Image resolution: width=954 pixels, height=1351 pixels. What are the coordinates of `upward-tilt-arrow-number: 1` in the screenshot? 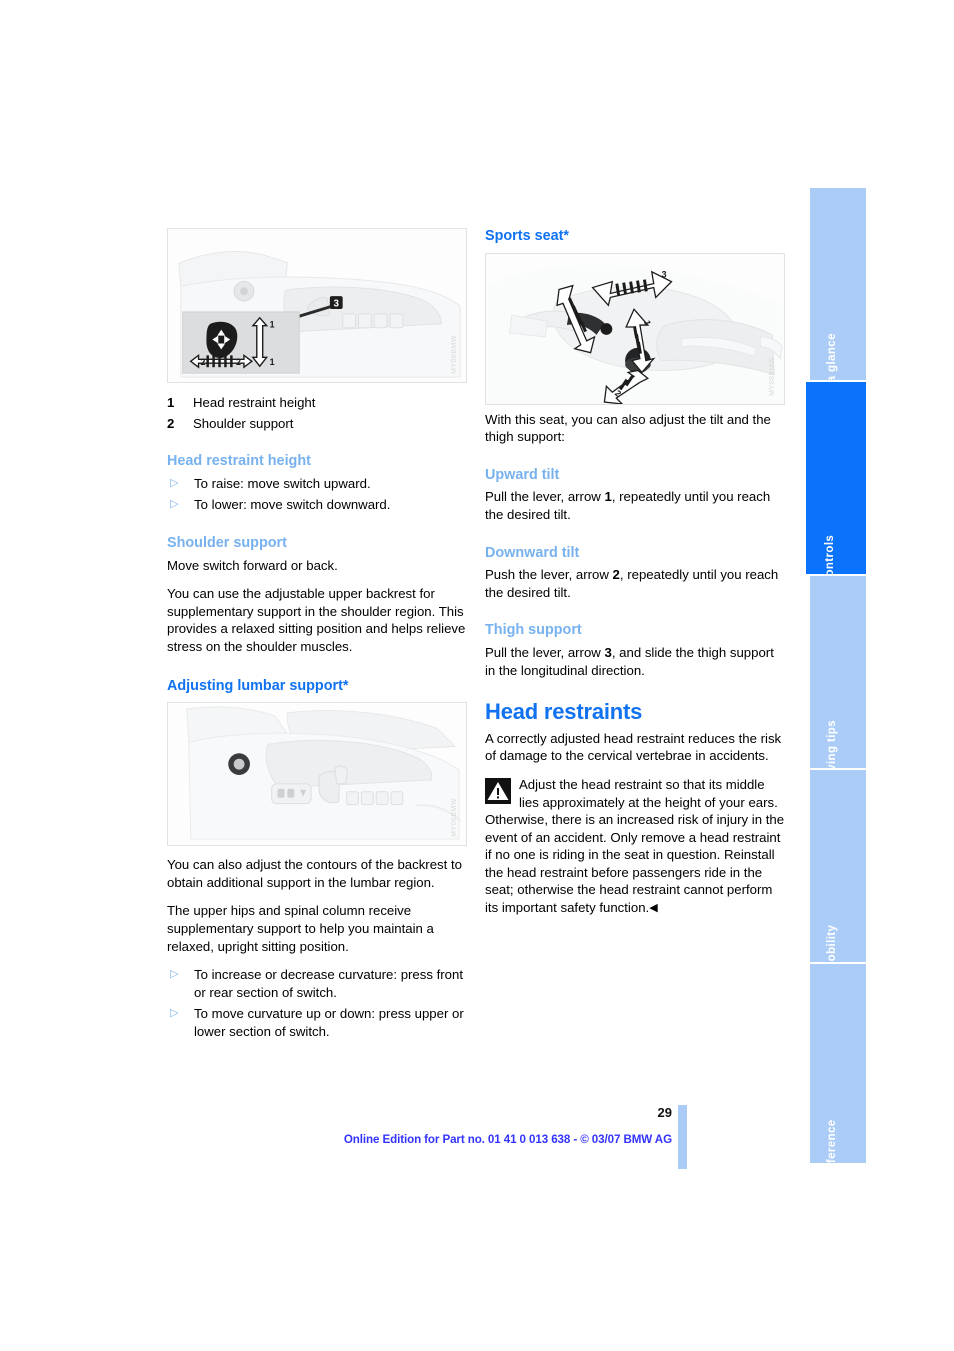 It's located at (608, 497).